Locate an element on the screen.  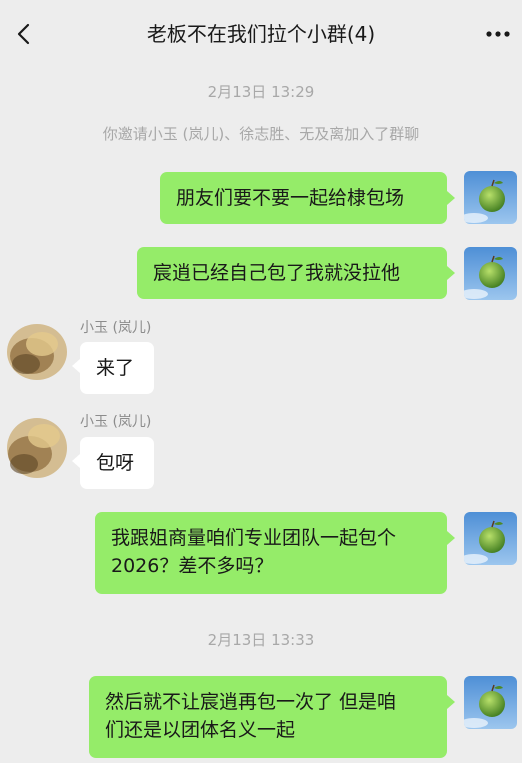
contact-message-bubble: 包呀 is located at coordinates (117, 463).